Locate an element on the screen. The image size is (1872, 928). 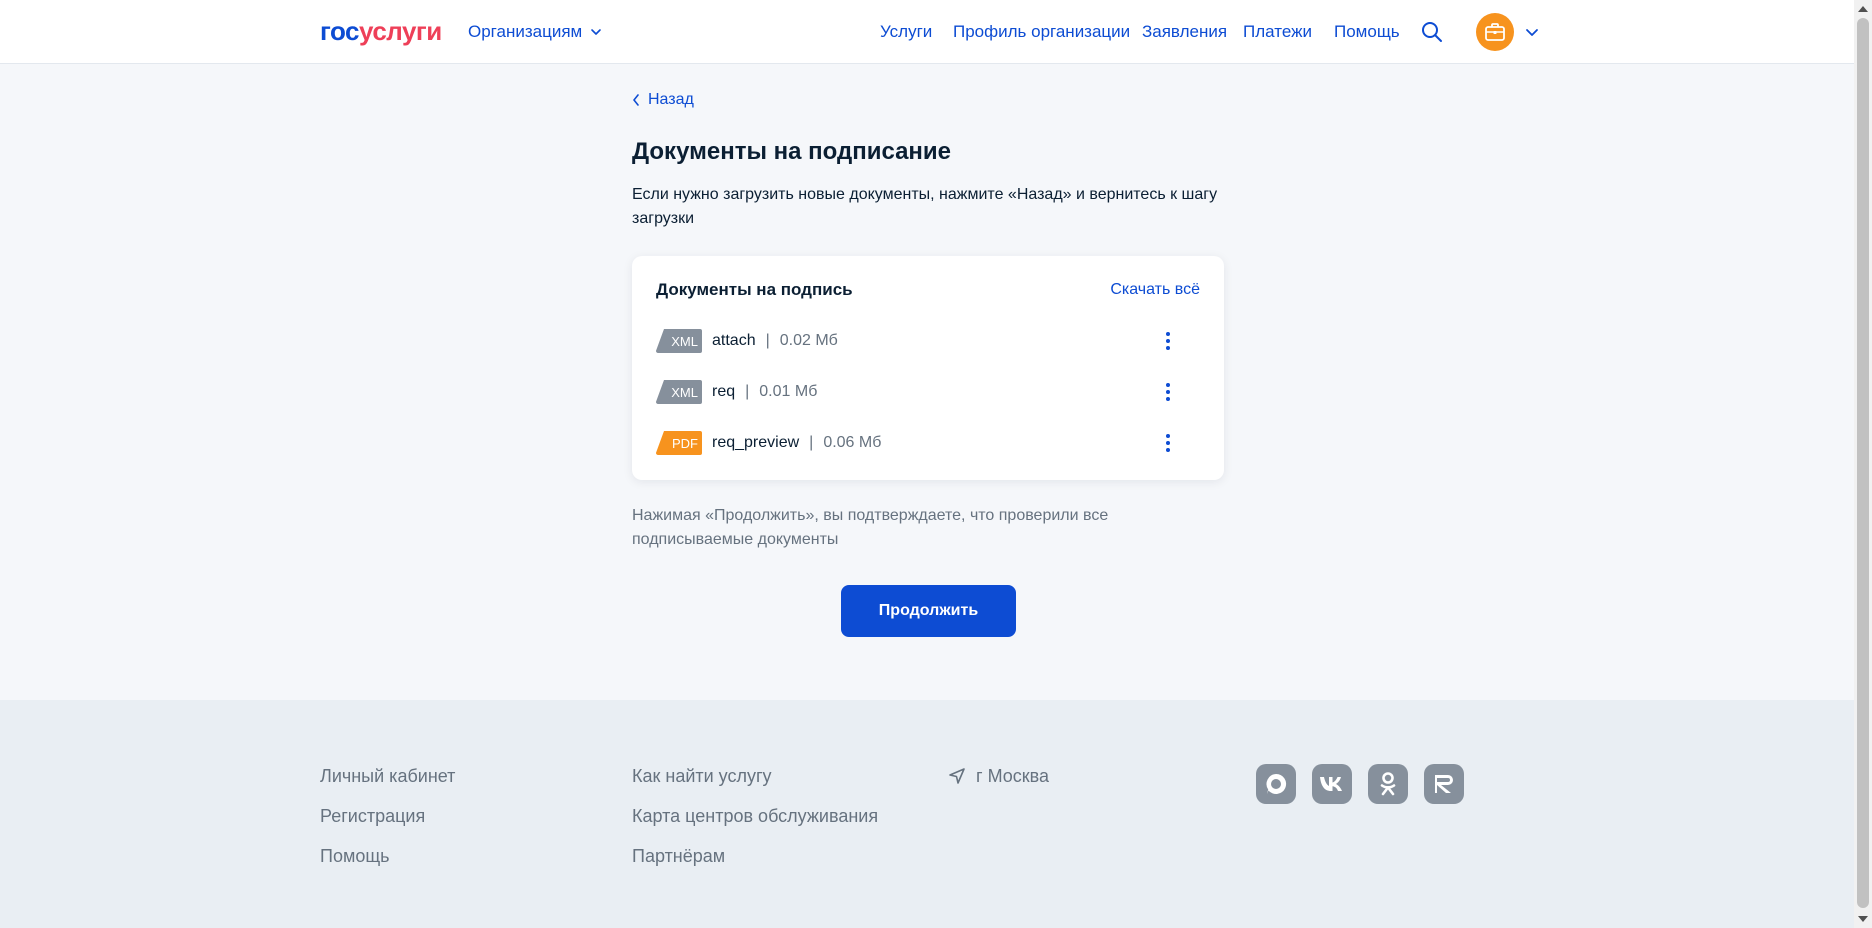
scroll-down-icon is located at coordinates (1863, 919).